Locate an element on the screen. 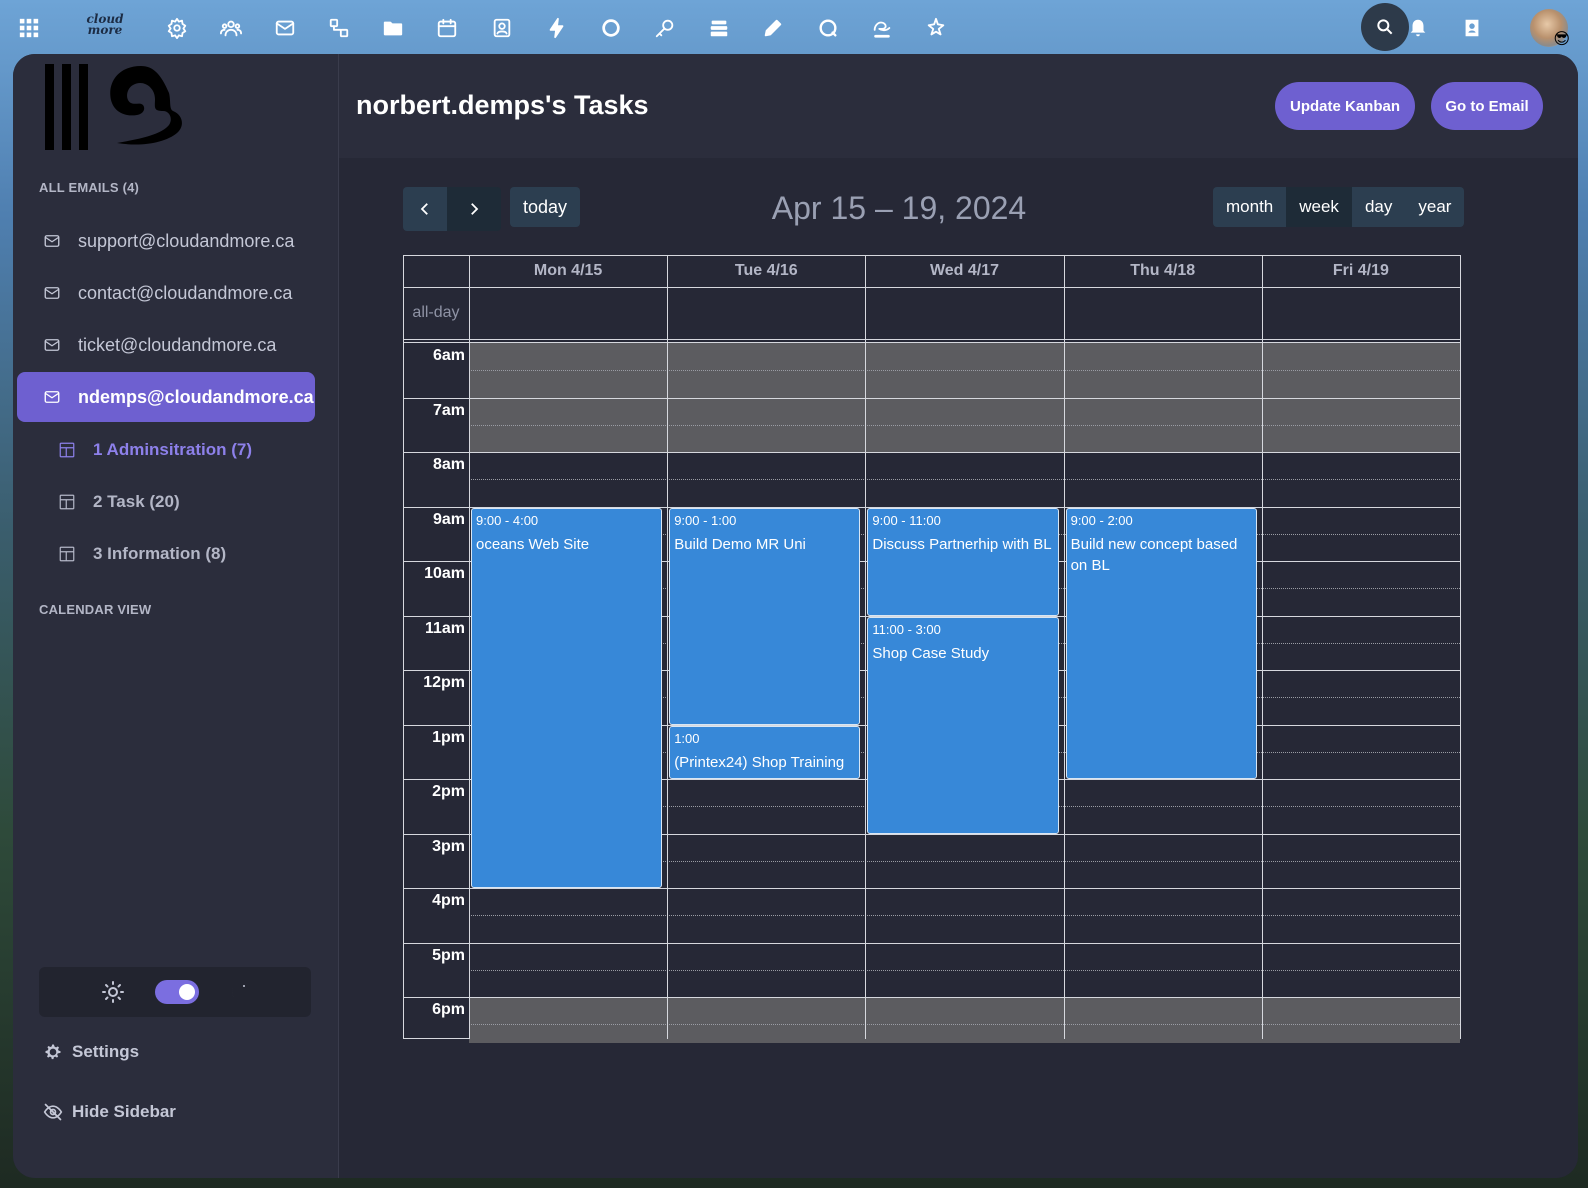  time-label: 11am is located at coordinates (444, 628).